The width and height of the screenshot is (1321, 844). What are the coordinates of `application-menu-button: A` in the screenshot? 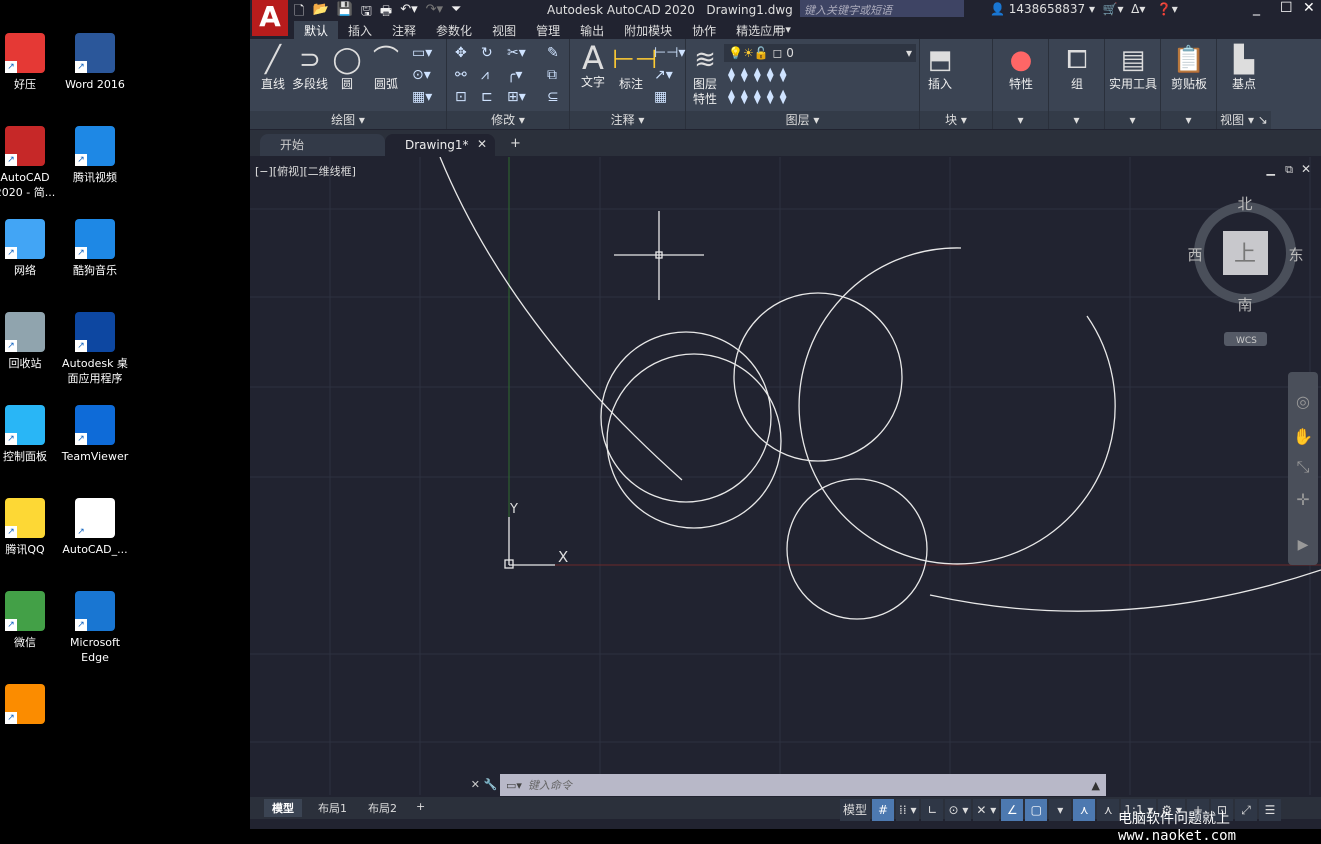 It's located at (270, 18).